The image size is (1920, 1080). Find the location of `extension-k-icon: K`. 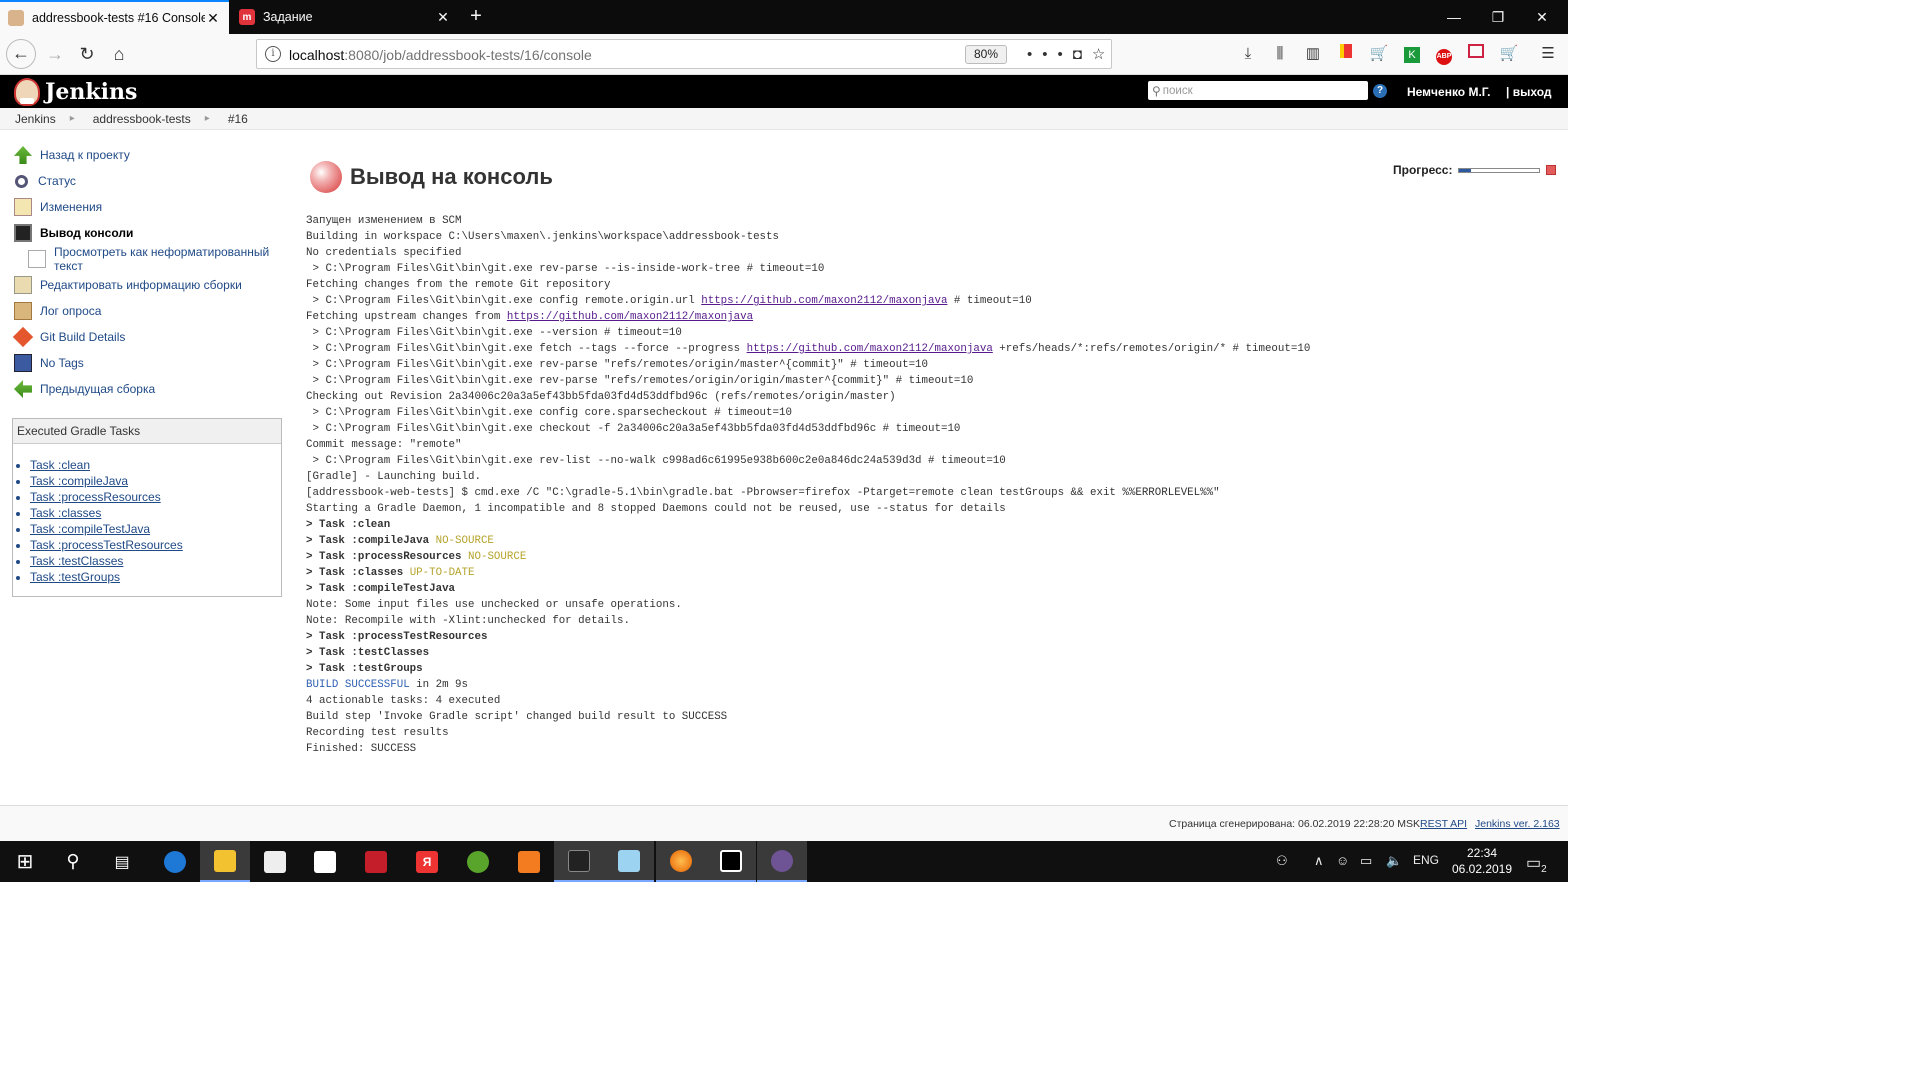

extension-k-icon: K is located at coordinates (1412, 54).